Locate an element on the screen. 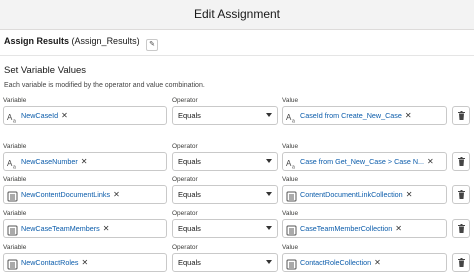 The width and height of the screenshot is (474, 278). value-pill: CaseTeamMemberCollection ✕ is located at coordinates (344, 229).